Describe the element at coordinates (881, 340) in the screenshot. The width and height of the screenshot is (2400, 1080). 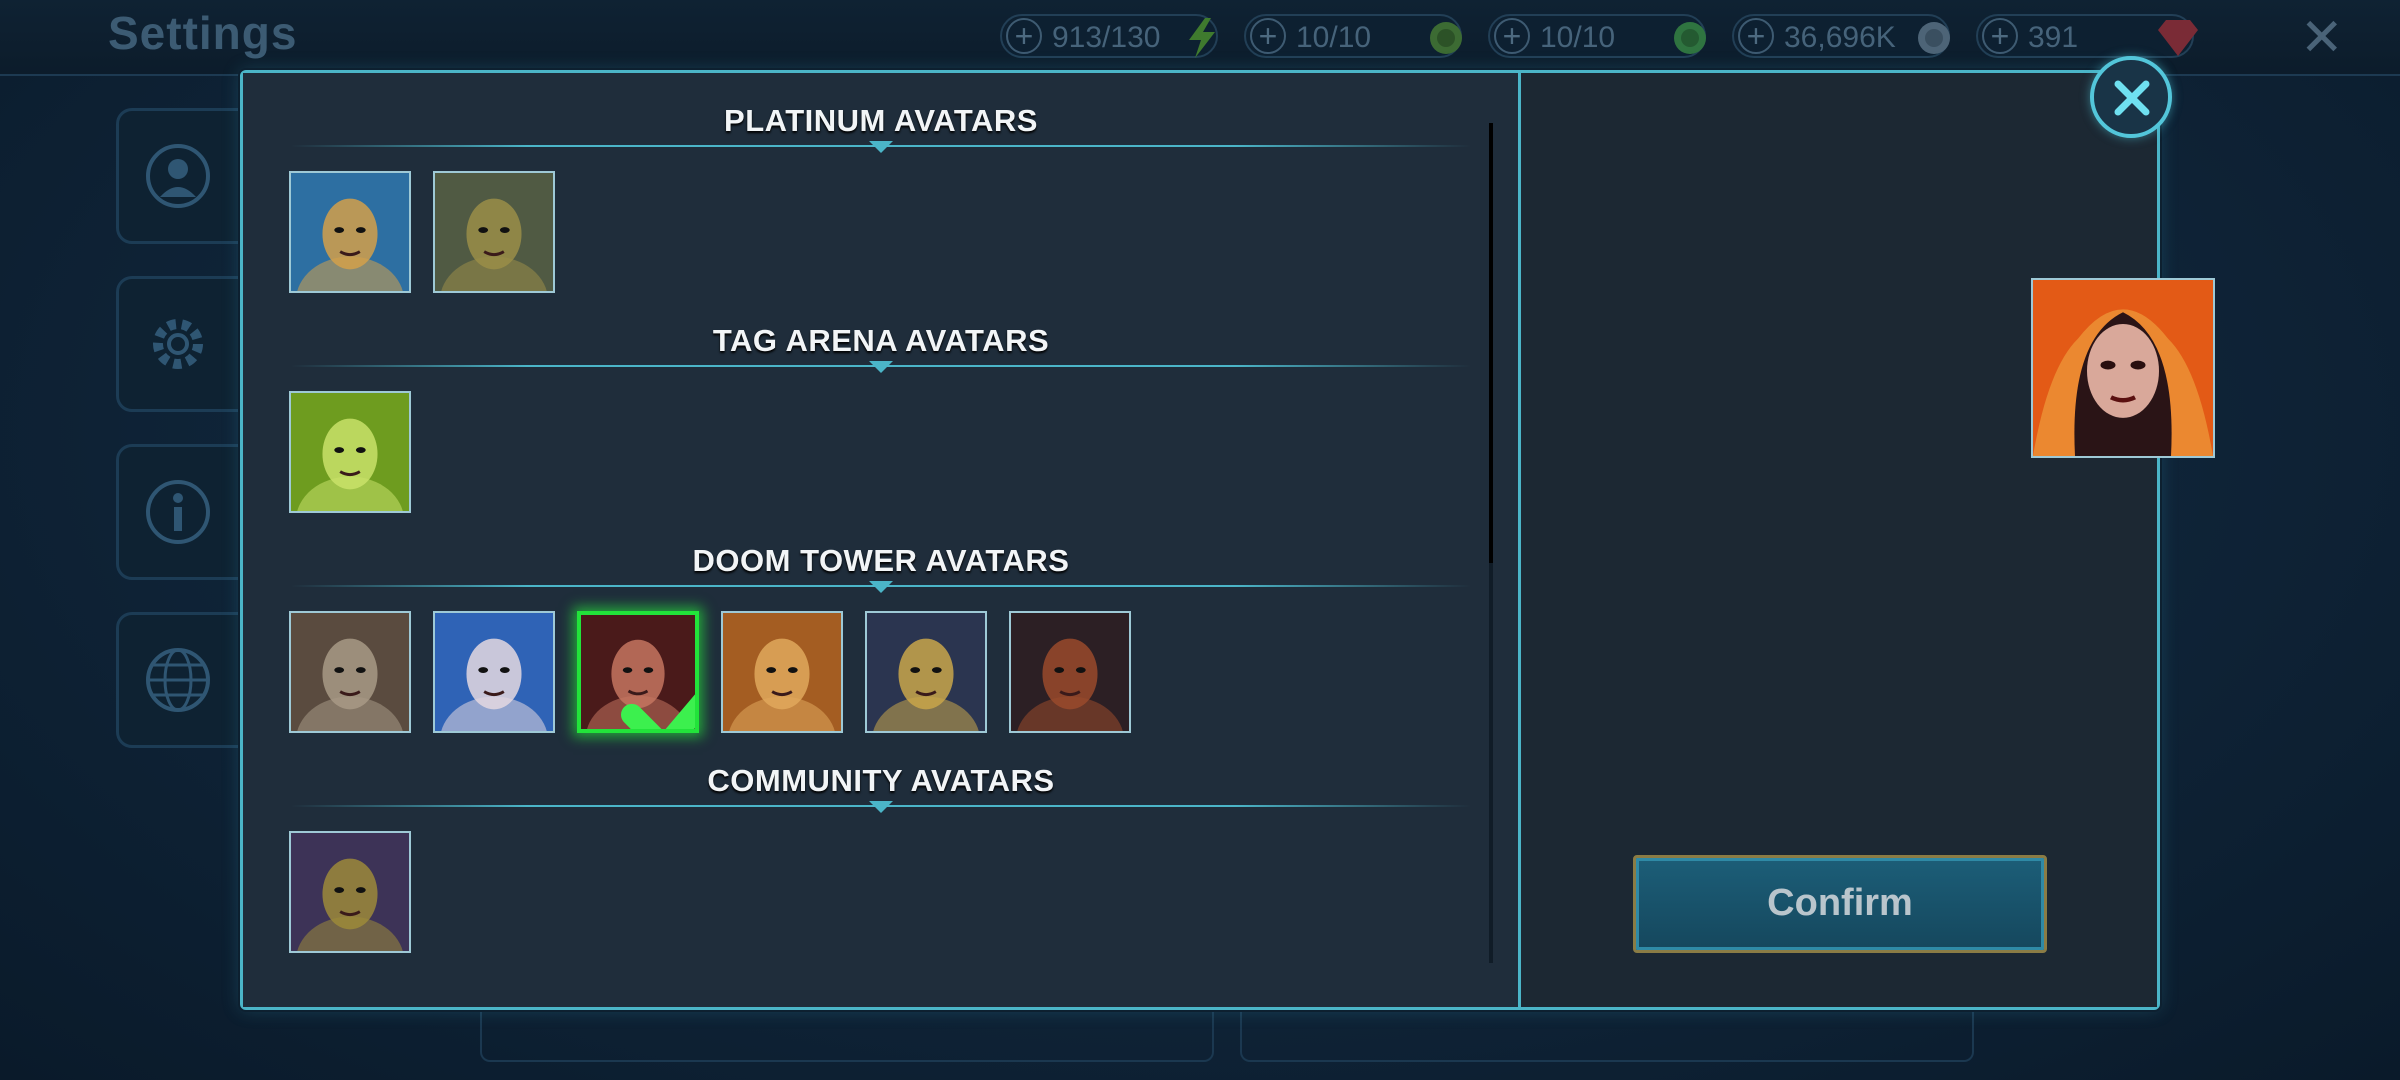
I see `section-title: TAG ARENA AVATARS` at that location.